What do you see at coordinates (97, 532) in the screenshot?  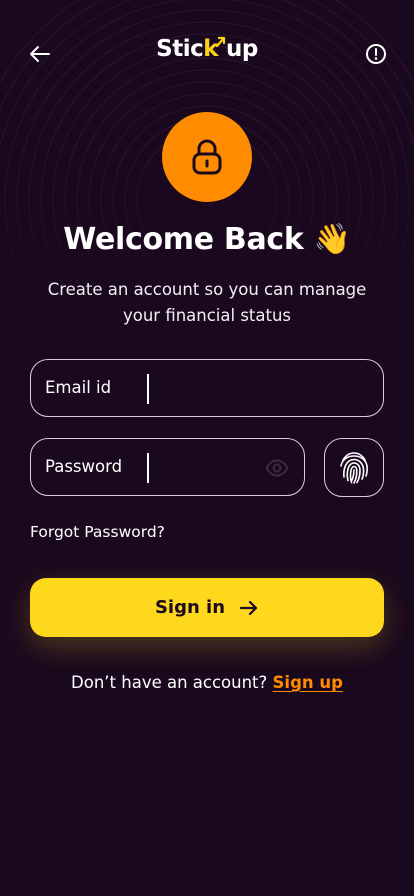 I see `forgot-password-link: Forgot Password?` at bounding box center [97, 532].